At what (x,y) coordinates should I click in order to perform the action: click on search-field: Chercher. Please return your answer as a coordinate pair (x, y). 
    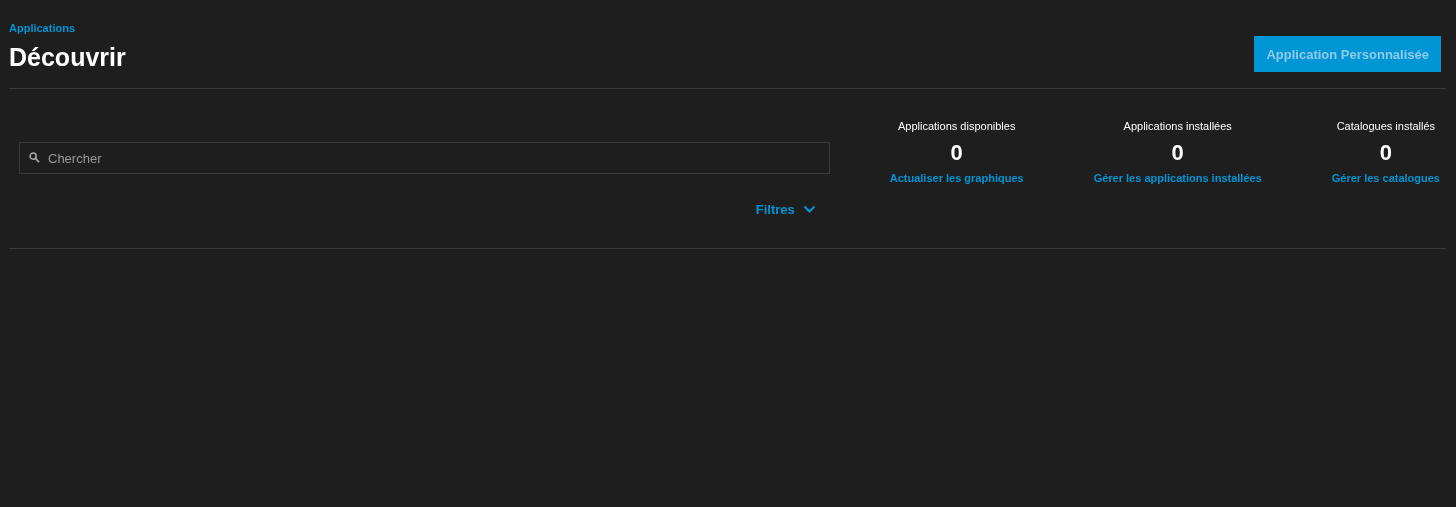
    Looking at the image, I should click on (424, 158).